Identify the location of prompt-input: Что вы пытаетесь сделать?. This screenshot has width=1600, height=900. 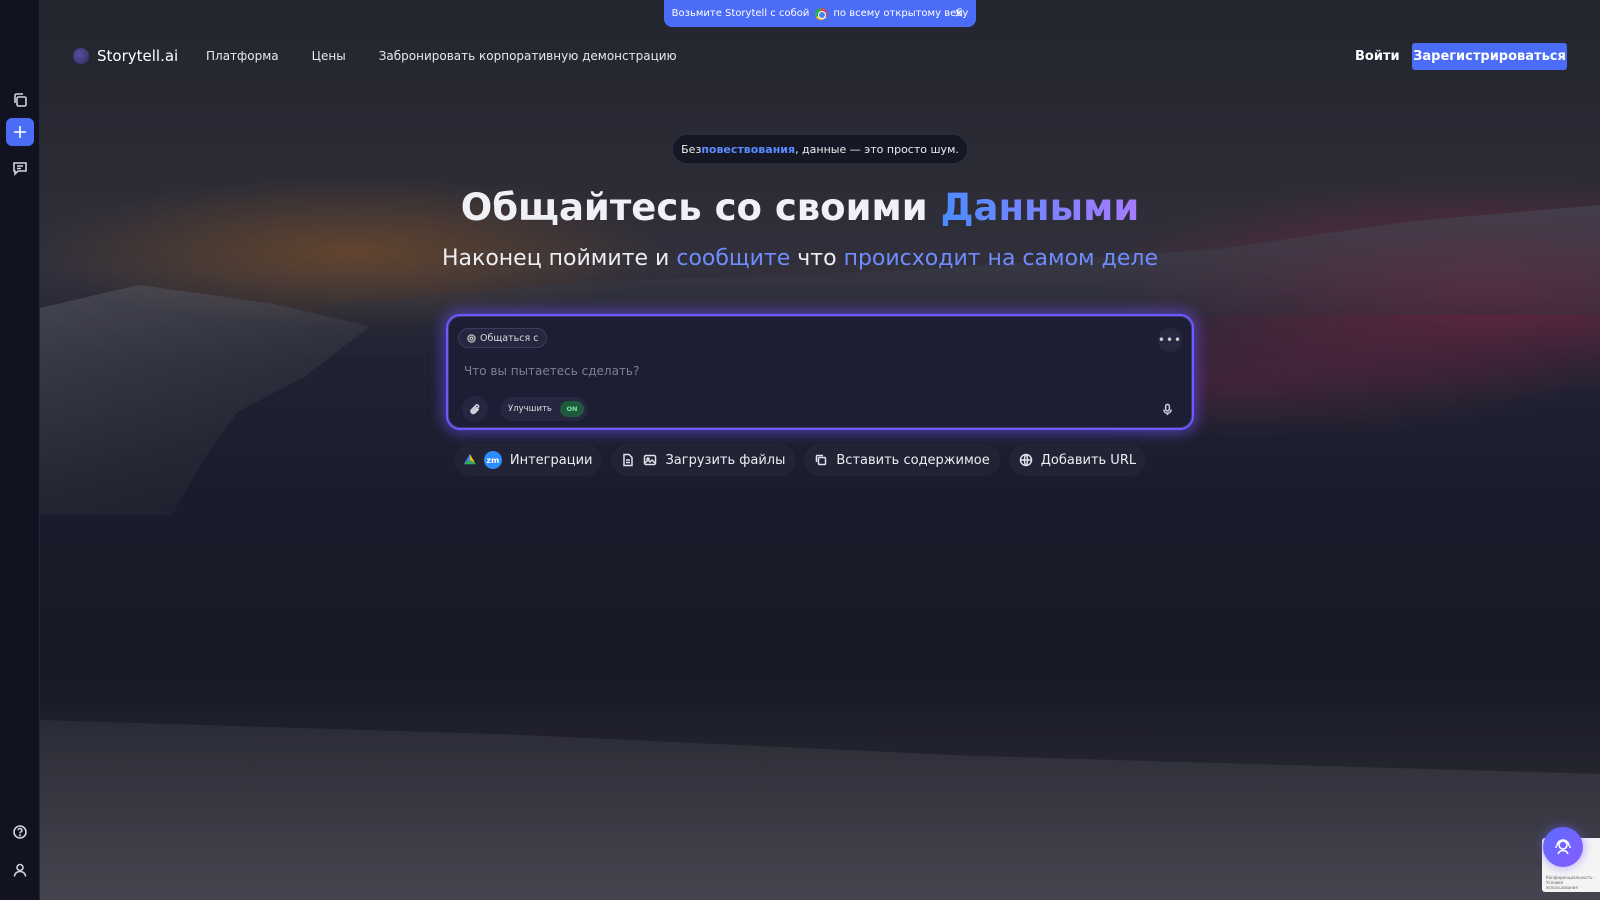
(551, 371).